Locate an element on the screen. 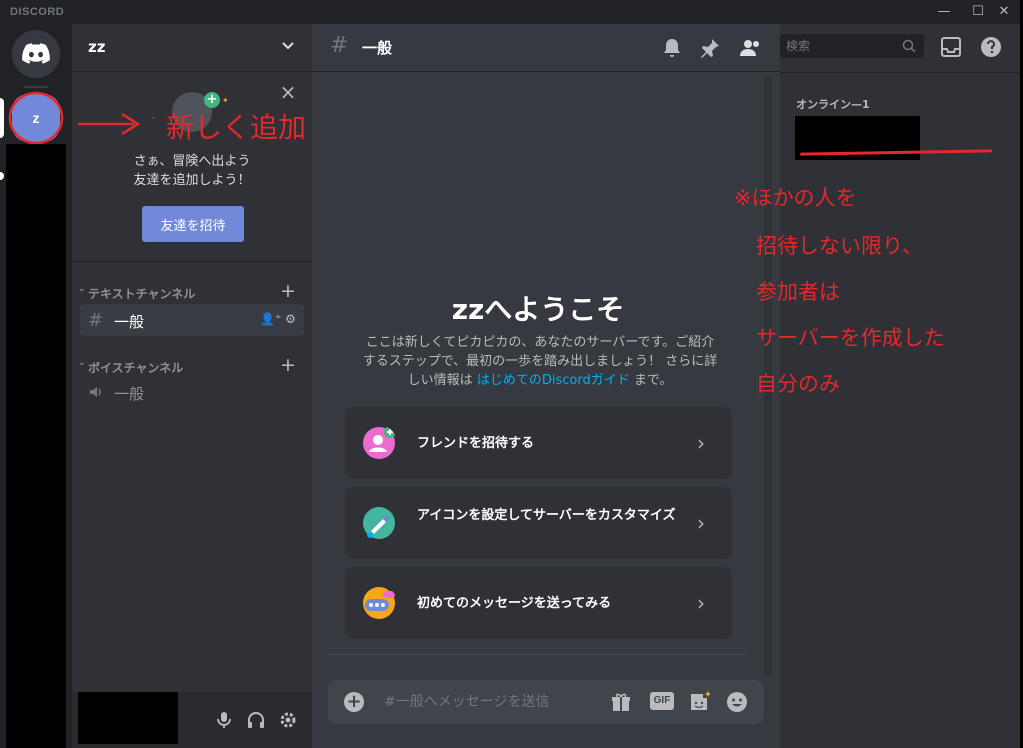 Image resolution: width=1023 pixels, height=748 pixels. message-input is located at coordinates (494, 702).